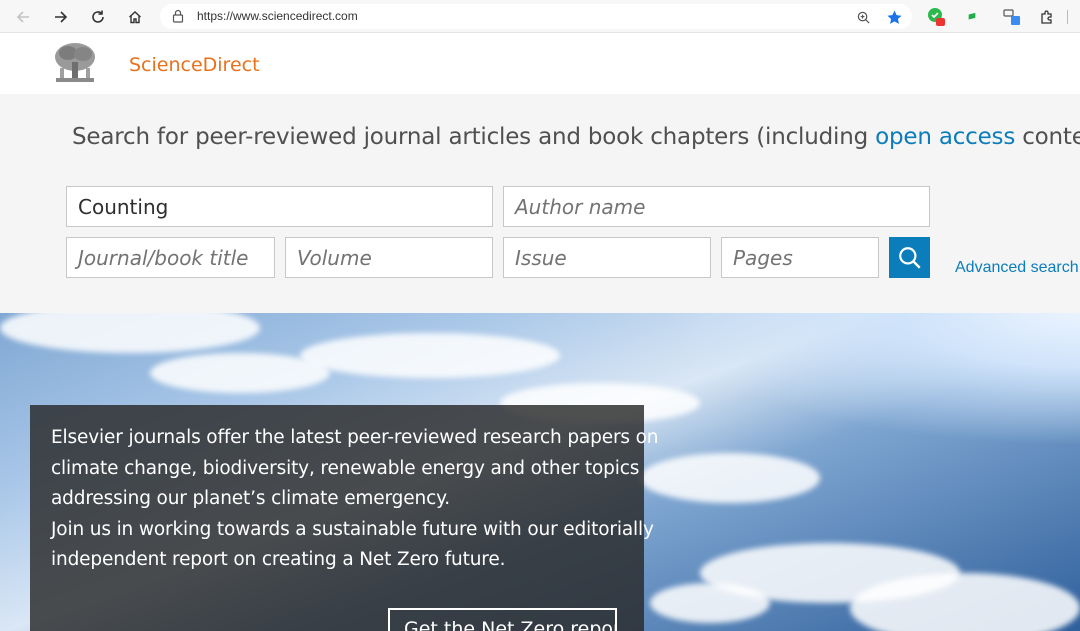  I want to click on puzzle-icon, so click(1046, 17).